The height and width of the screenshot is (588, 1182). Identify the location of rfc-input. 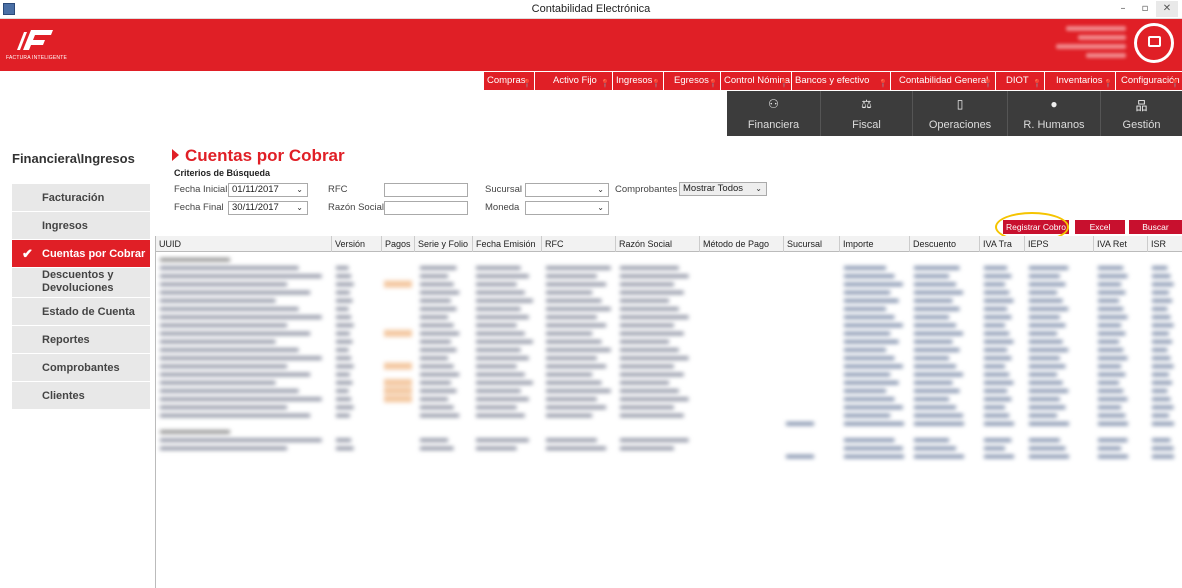
(426, 190).